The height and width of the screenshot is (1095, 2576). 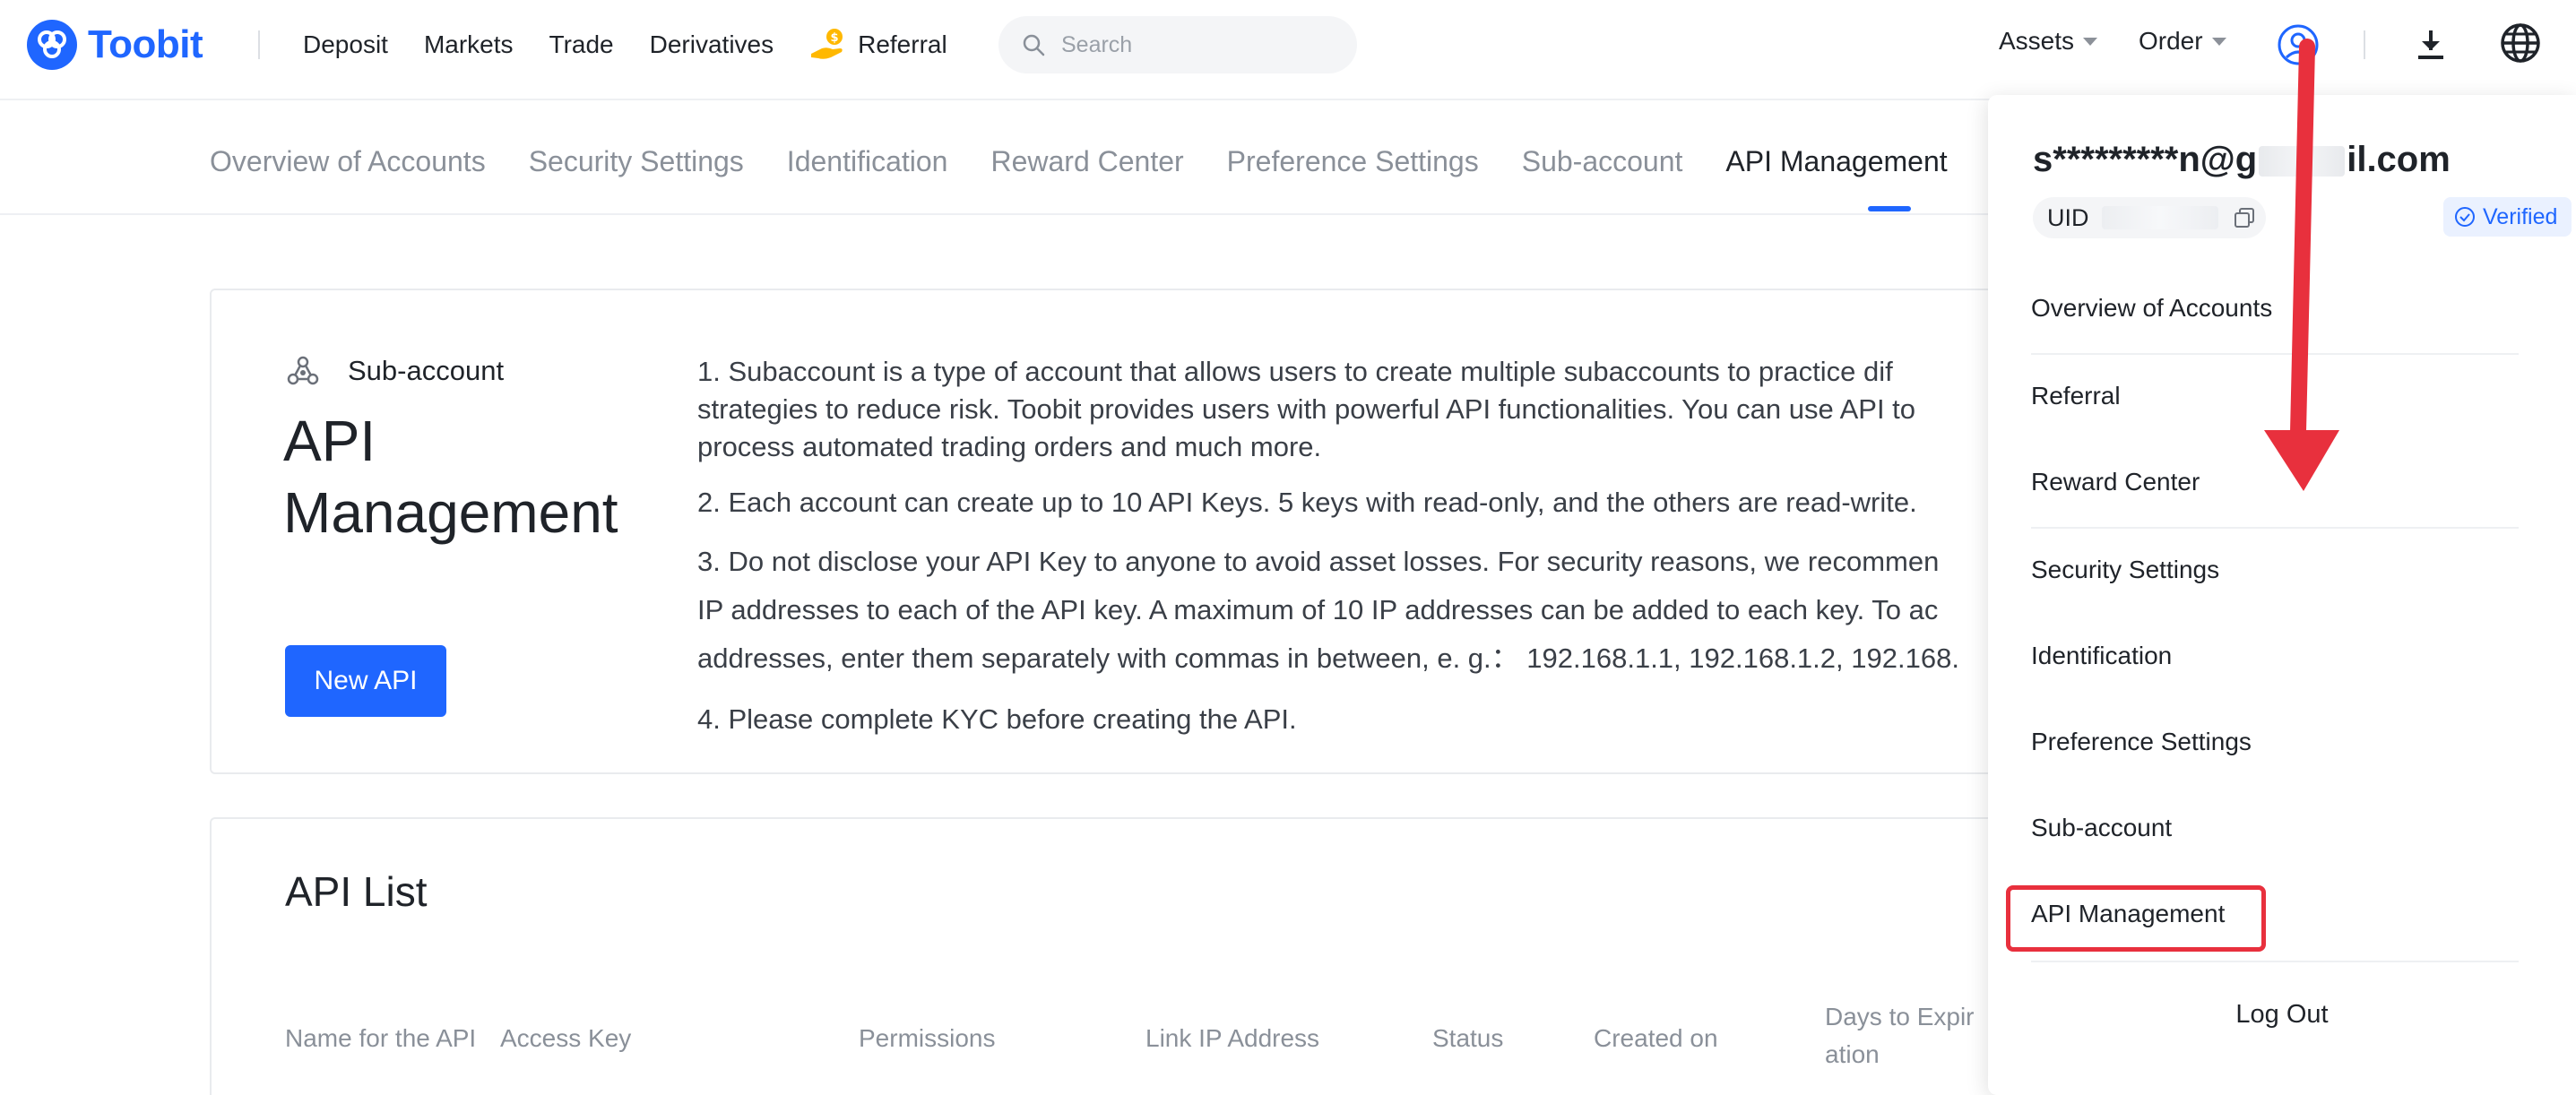 I want to click on nav-referral: $ Referral, so click(x=878, y=45).